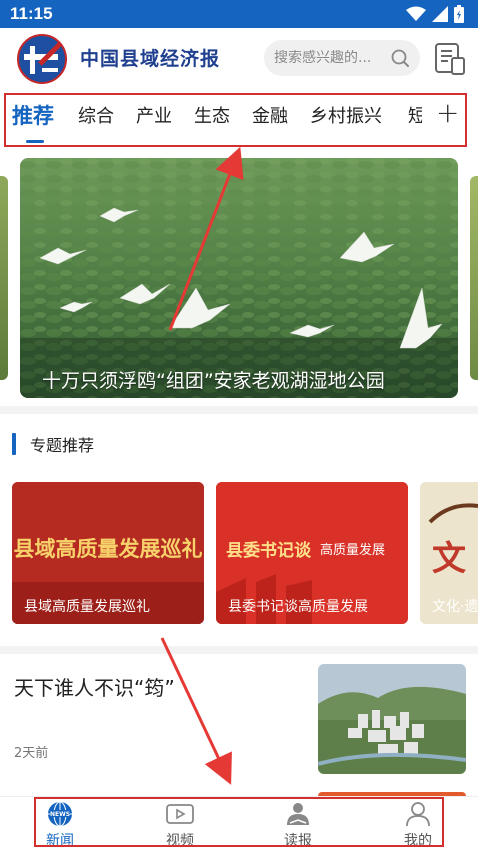 Image resolution: width=478 pixels, height=850 pixels. What do you see at coordinates (213, 381) in the screenshot?
I see `carousel-caption: 十万只须浮鸥“组团”安家老观湖湿地公园` at bounding box center [213, 381].